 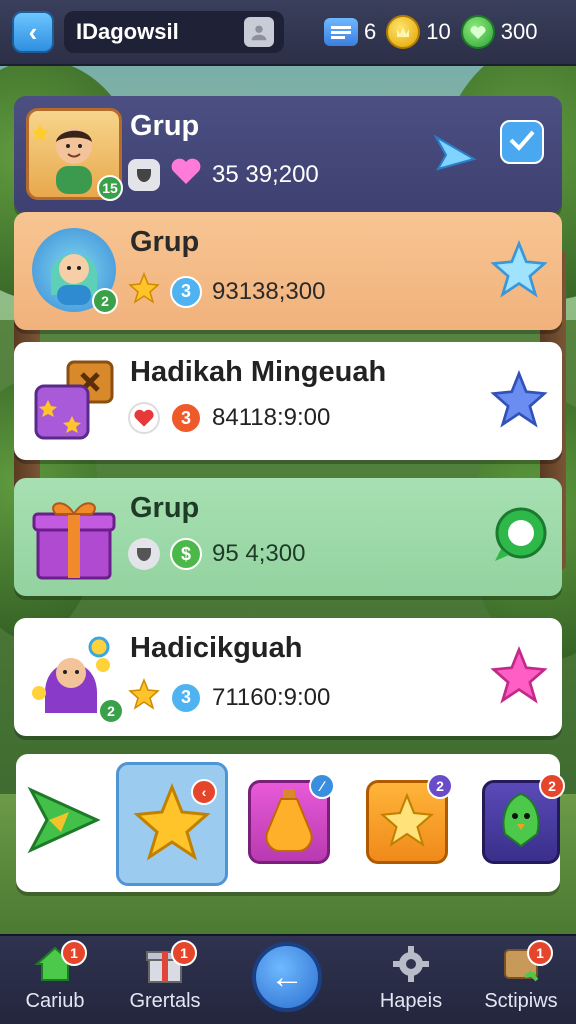 I want to click on share-button, so click(x=455, y=155).